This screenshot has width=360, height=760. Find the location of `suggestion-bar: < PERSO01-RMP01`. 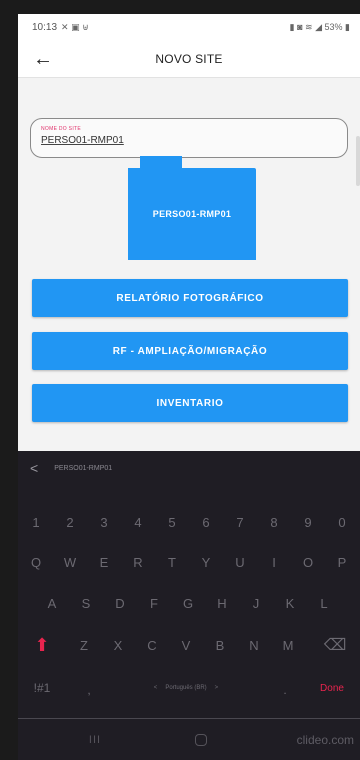

suggestion-bar: < PERSO01-RMP01 is located at coordinates (189, 468).